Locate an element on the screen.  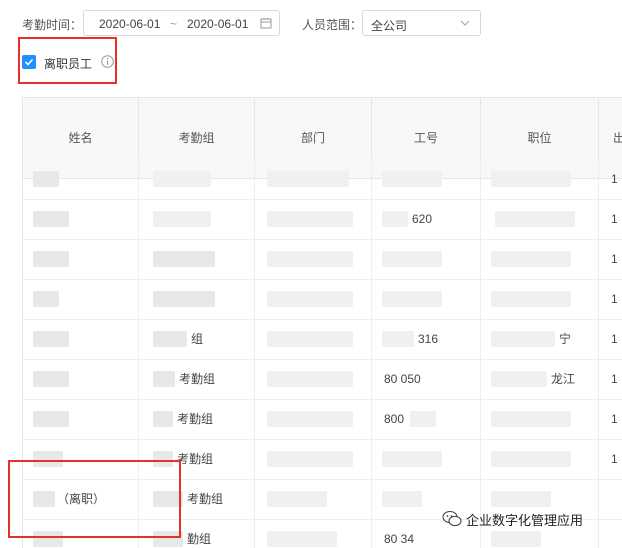
scope-select: 全公司 is located at coordinates (421, 23).